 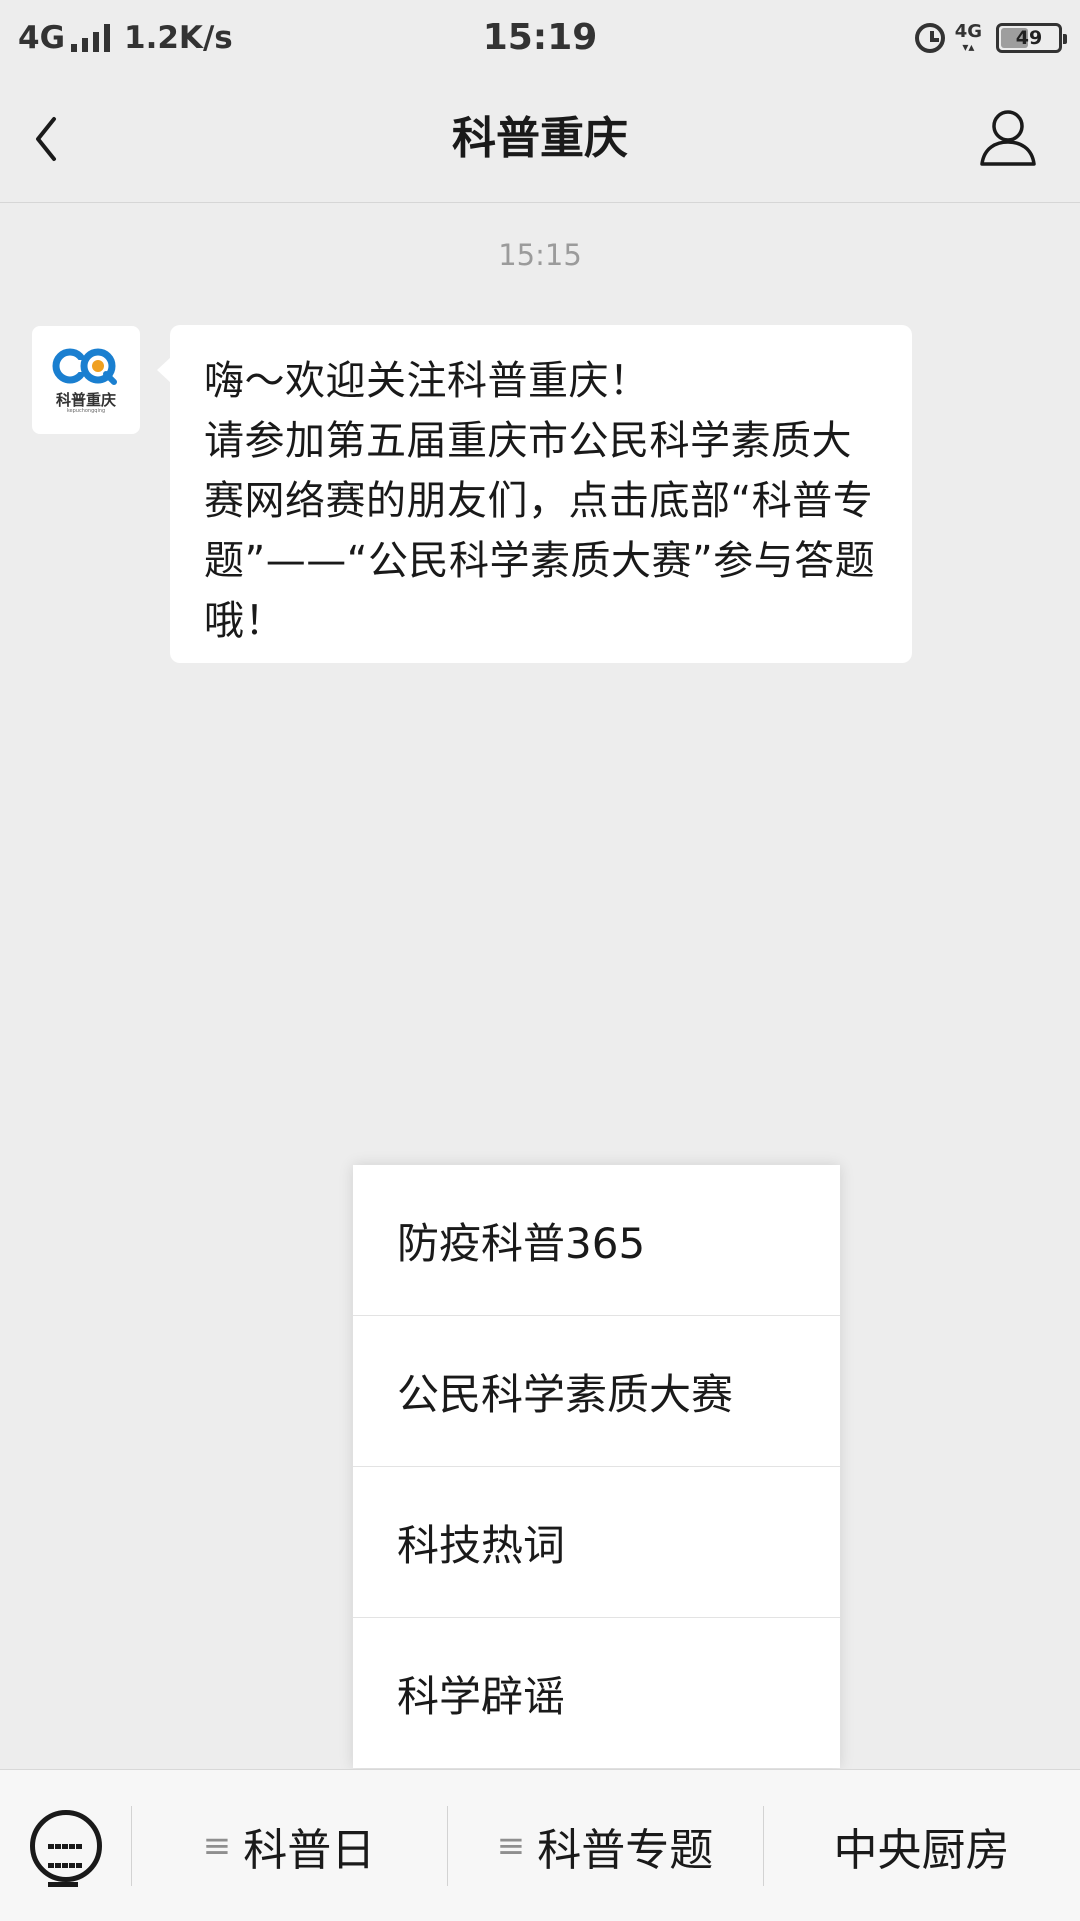 I want to click on alarm-icon, so click(x=929, y=38).